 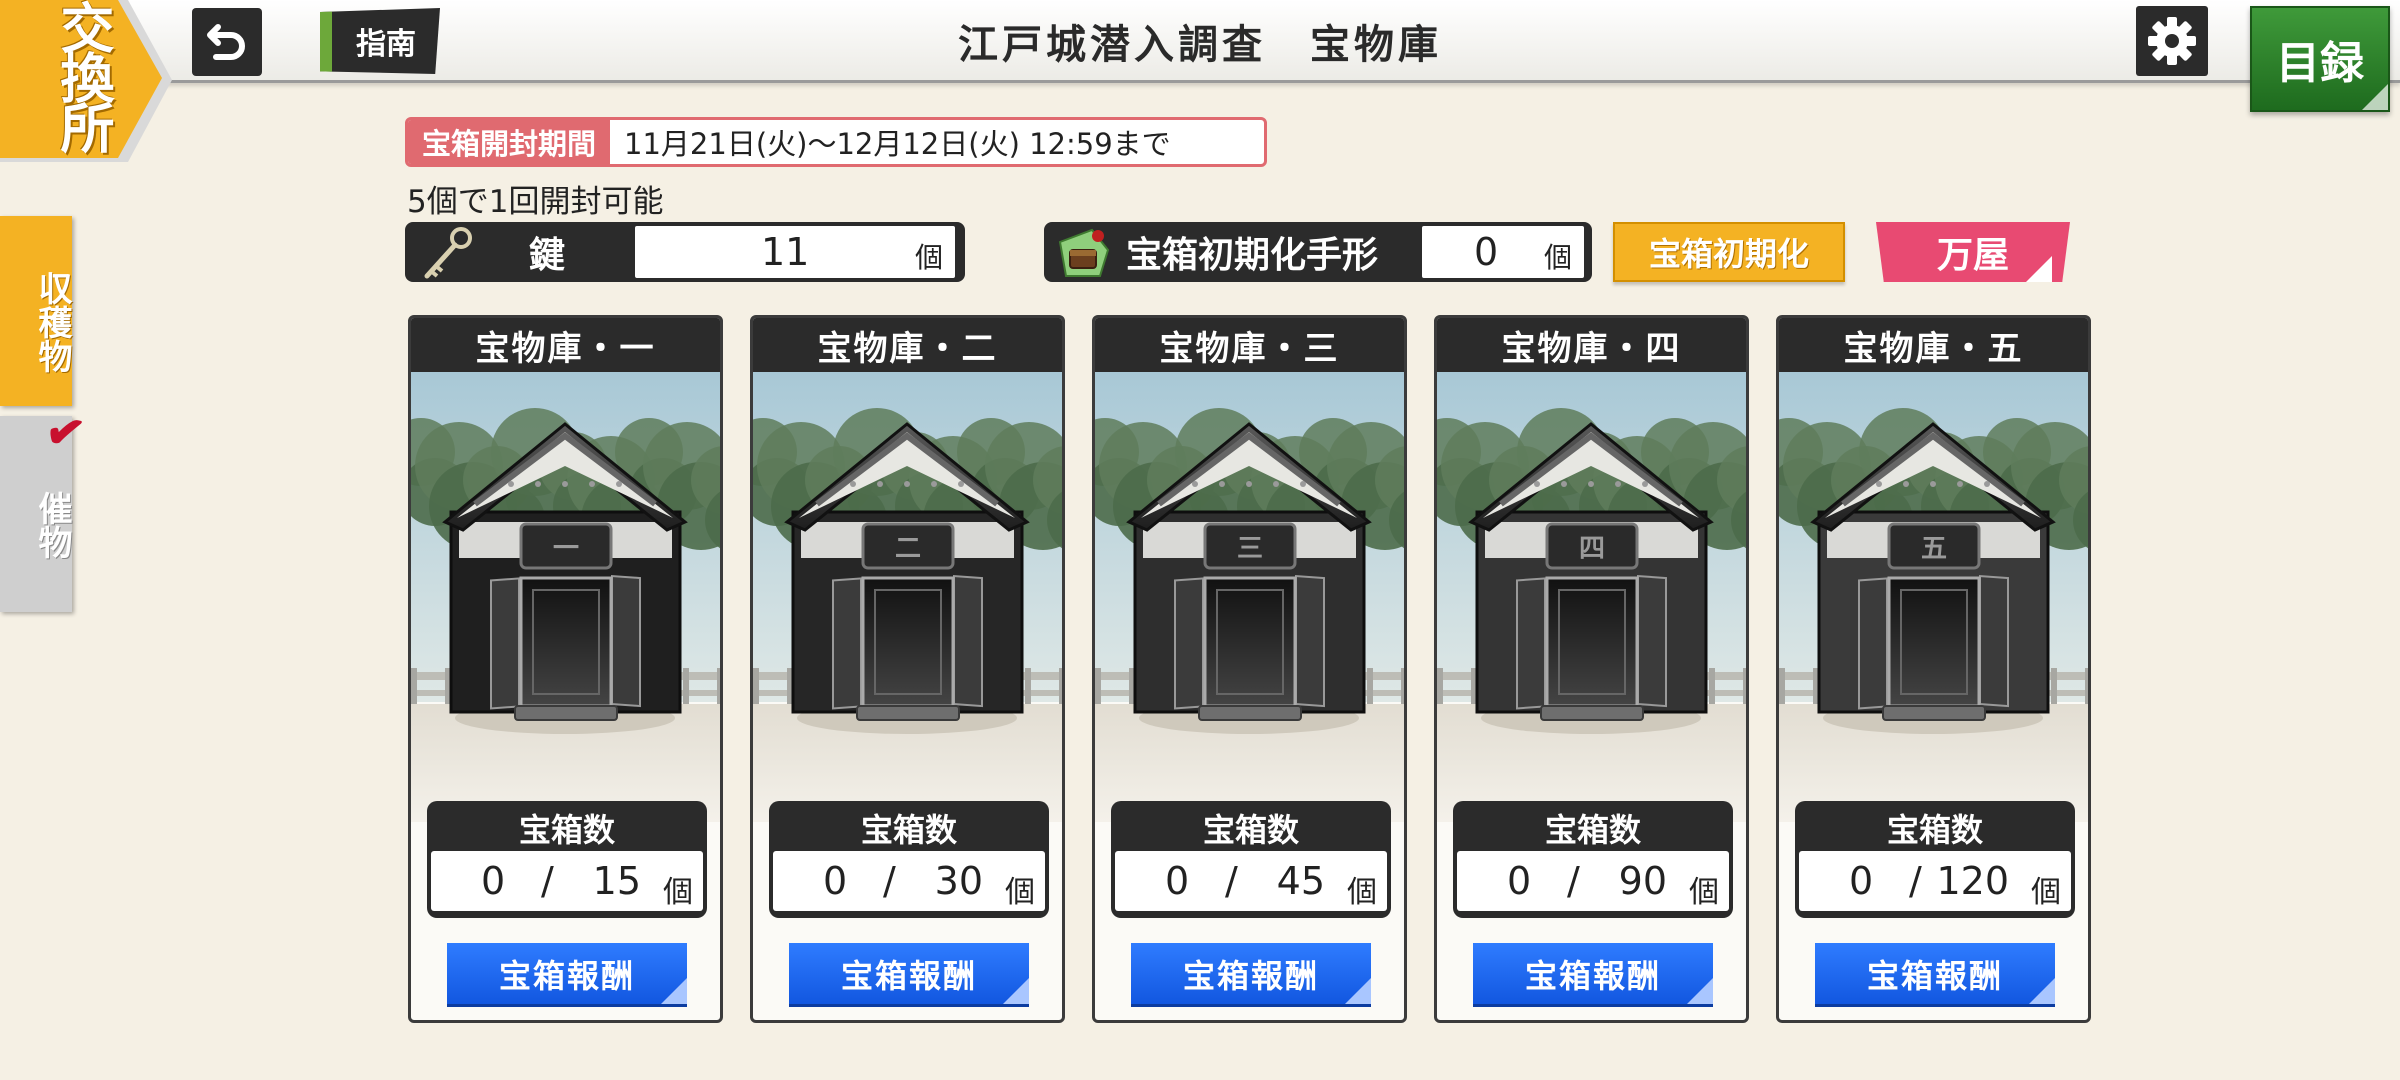 I want to click on tab-spoils: 収穫物, so click(x=36, y=311).